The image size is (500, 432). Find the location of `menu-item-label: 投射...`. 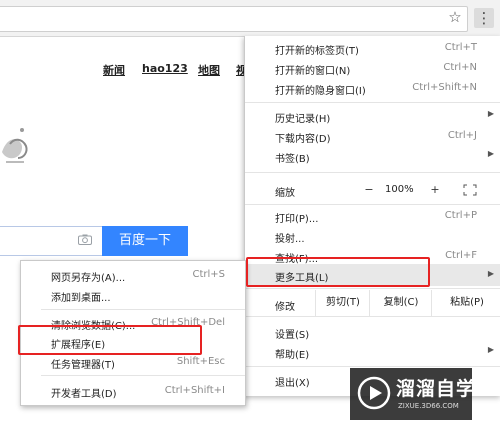

menu-item-label: 投射... is located at coordinates (290, 239).